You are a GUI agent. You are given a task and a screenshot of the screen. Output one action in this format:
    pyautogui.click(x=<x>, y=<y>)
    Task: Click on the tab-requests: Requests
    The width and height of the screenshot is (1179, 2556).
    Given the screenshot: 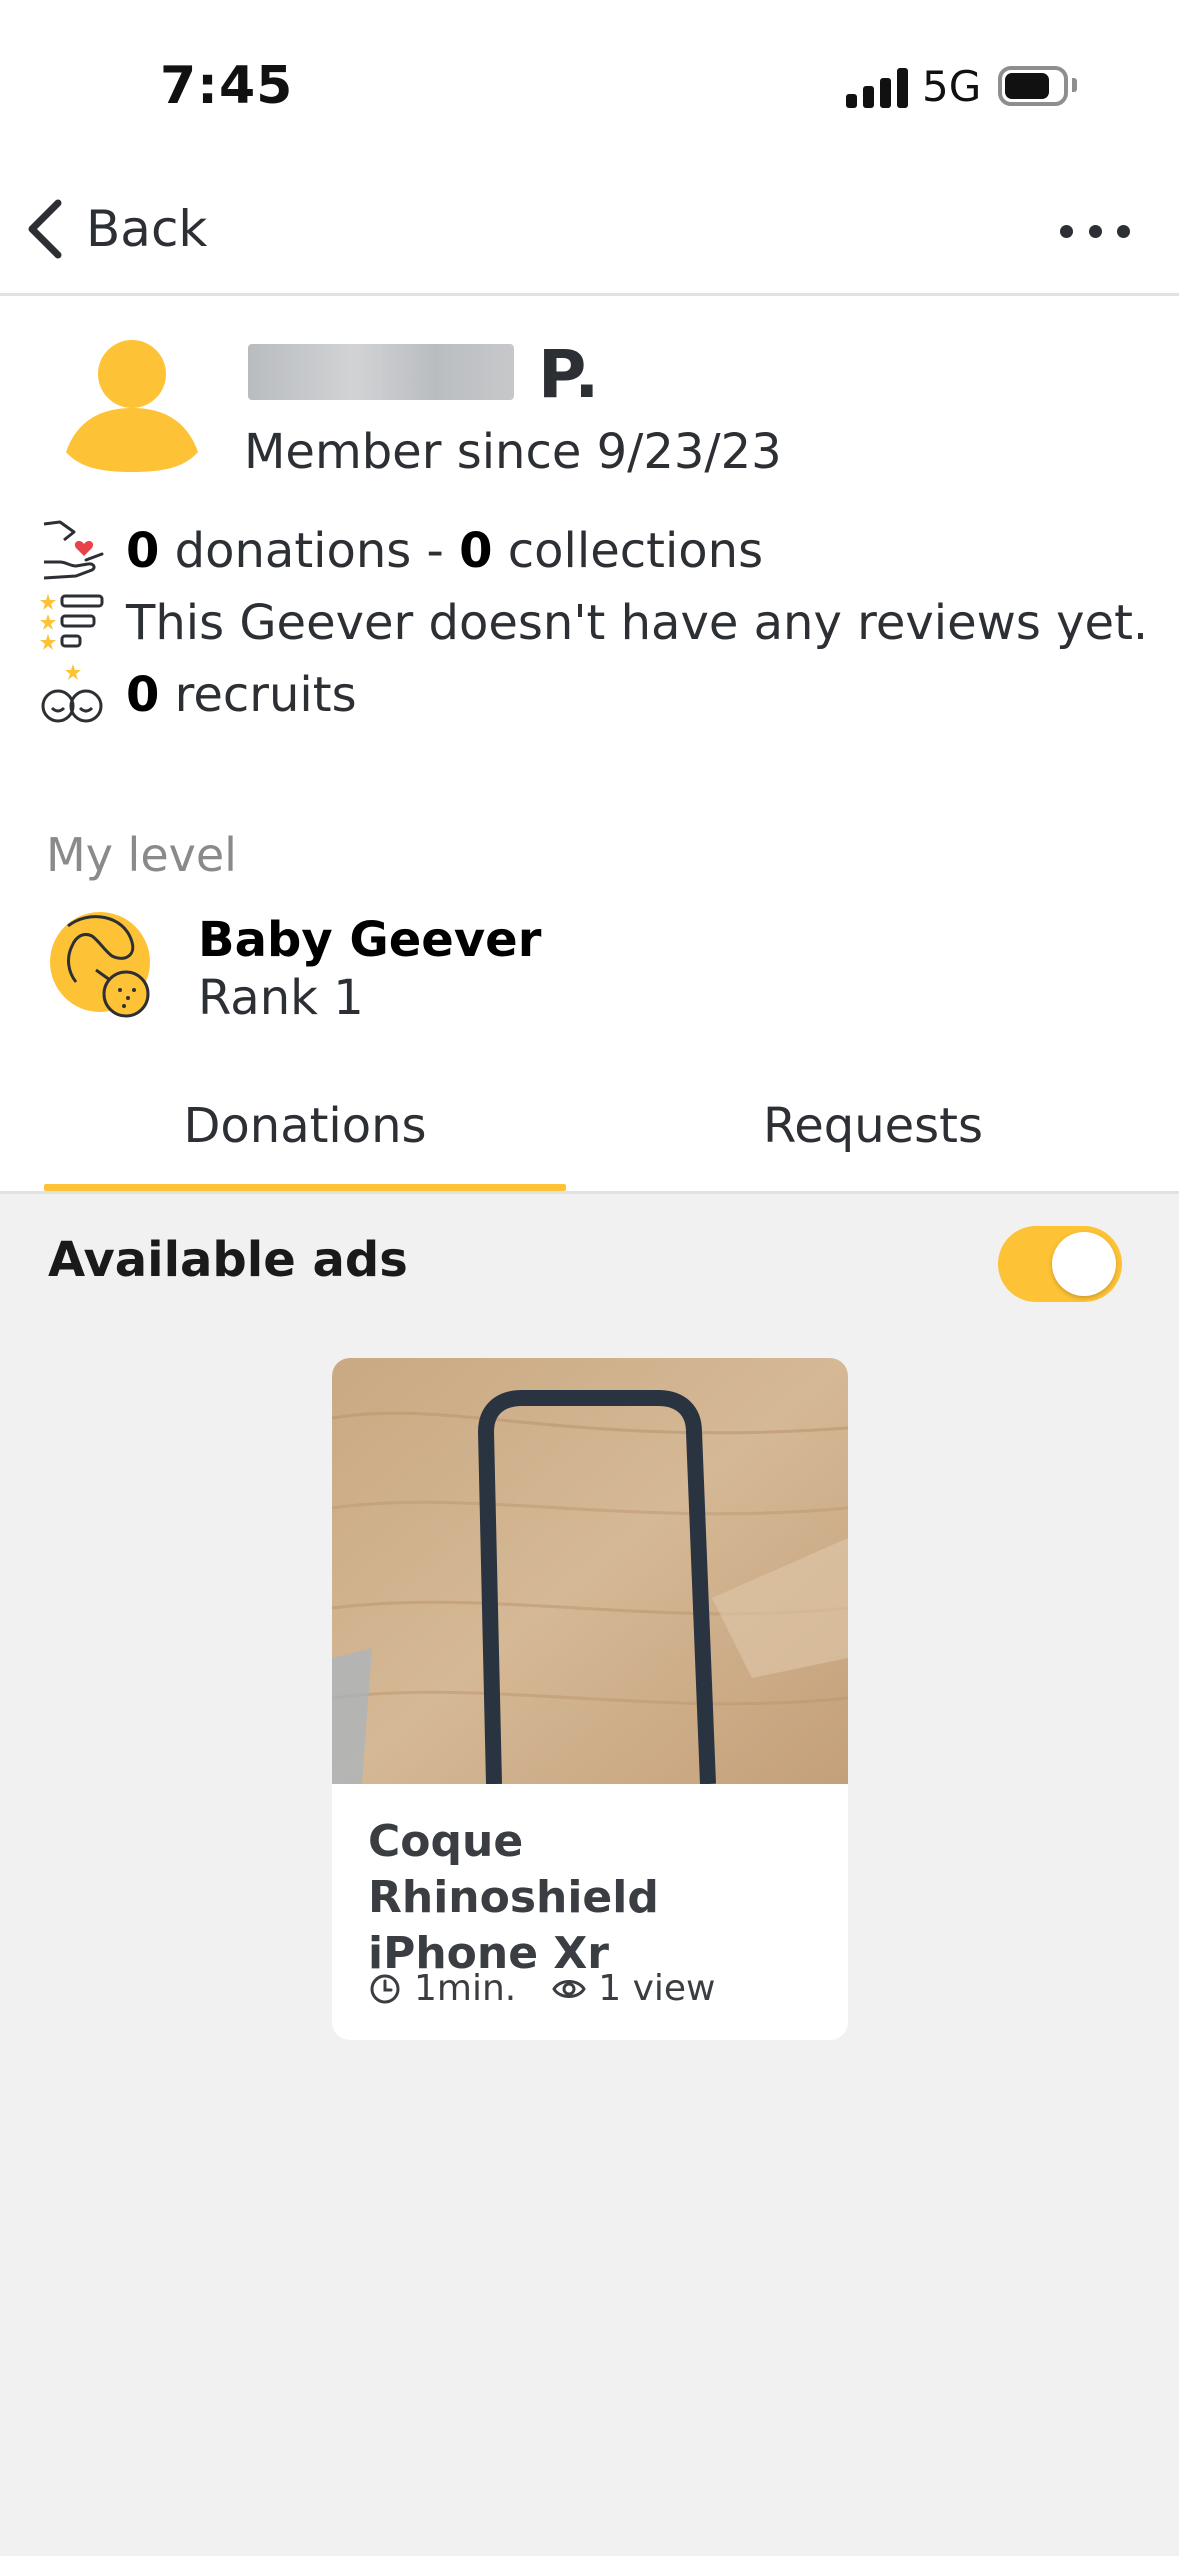 What is the action you would take?
    pyautogui.click(x=873, y=1125)
    